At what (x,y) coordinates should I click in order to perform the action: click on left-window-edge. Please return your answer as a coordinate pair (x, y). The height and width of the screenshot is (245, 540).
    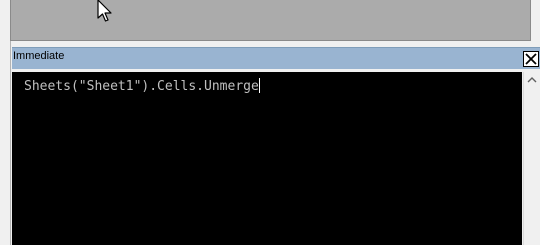
    Looking at the image, I should click on (5, 20).